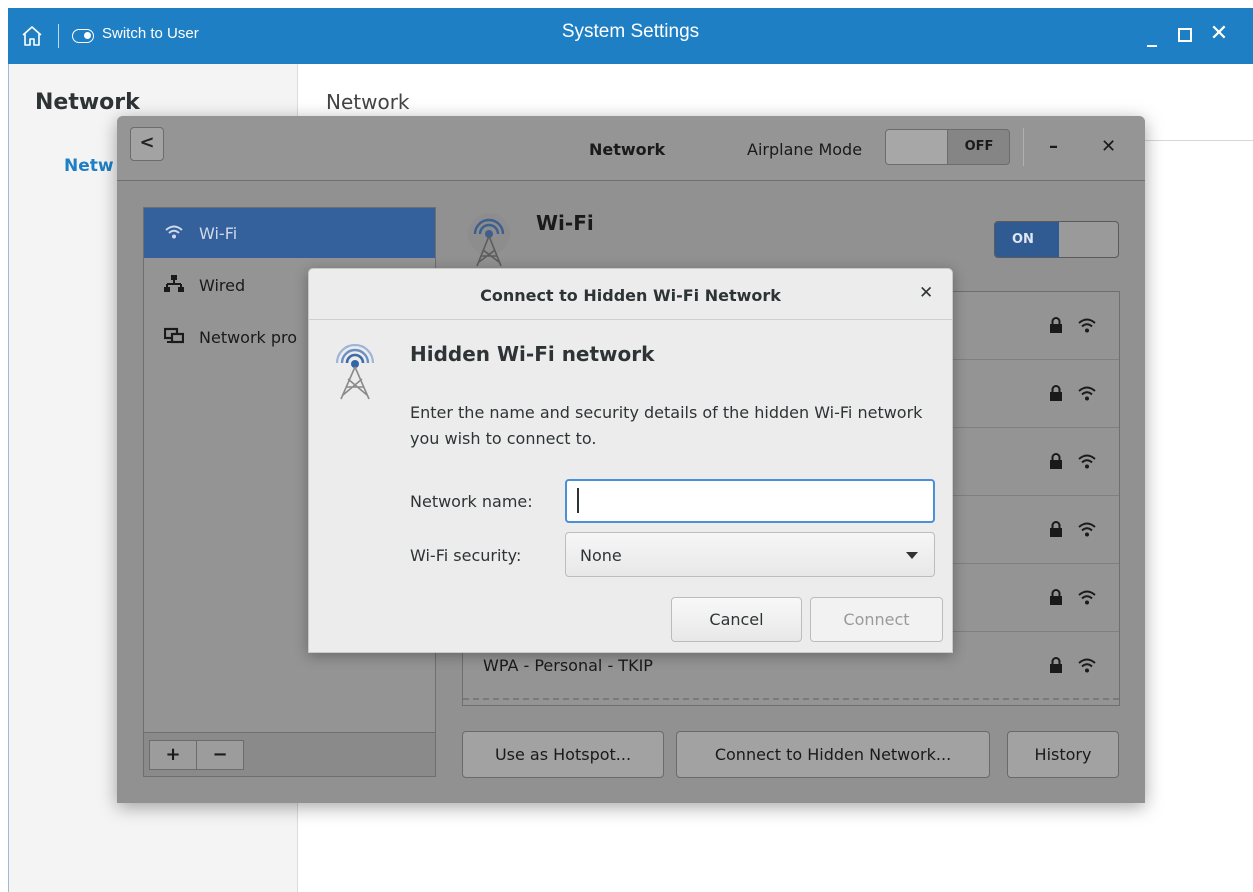  Describe the element at coordinates (150, 33) in the screenshot. I see `switch-to-user-link: Switch to User` at that location.